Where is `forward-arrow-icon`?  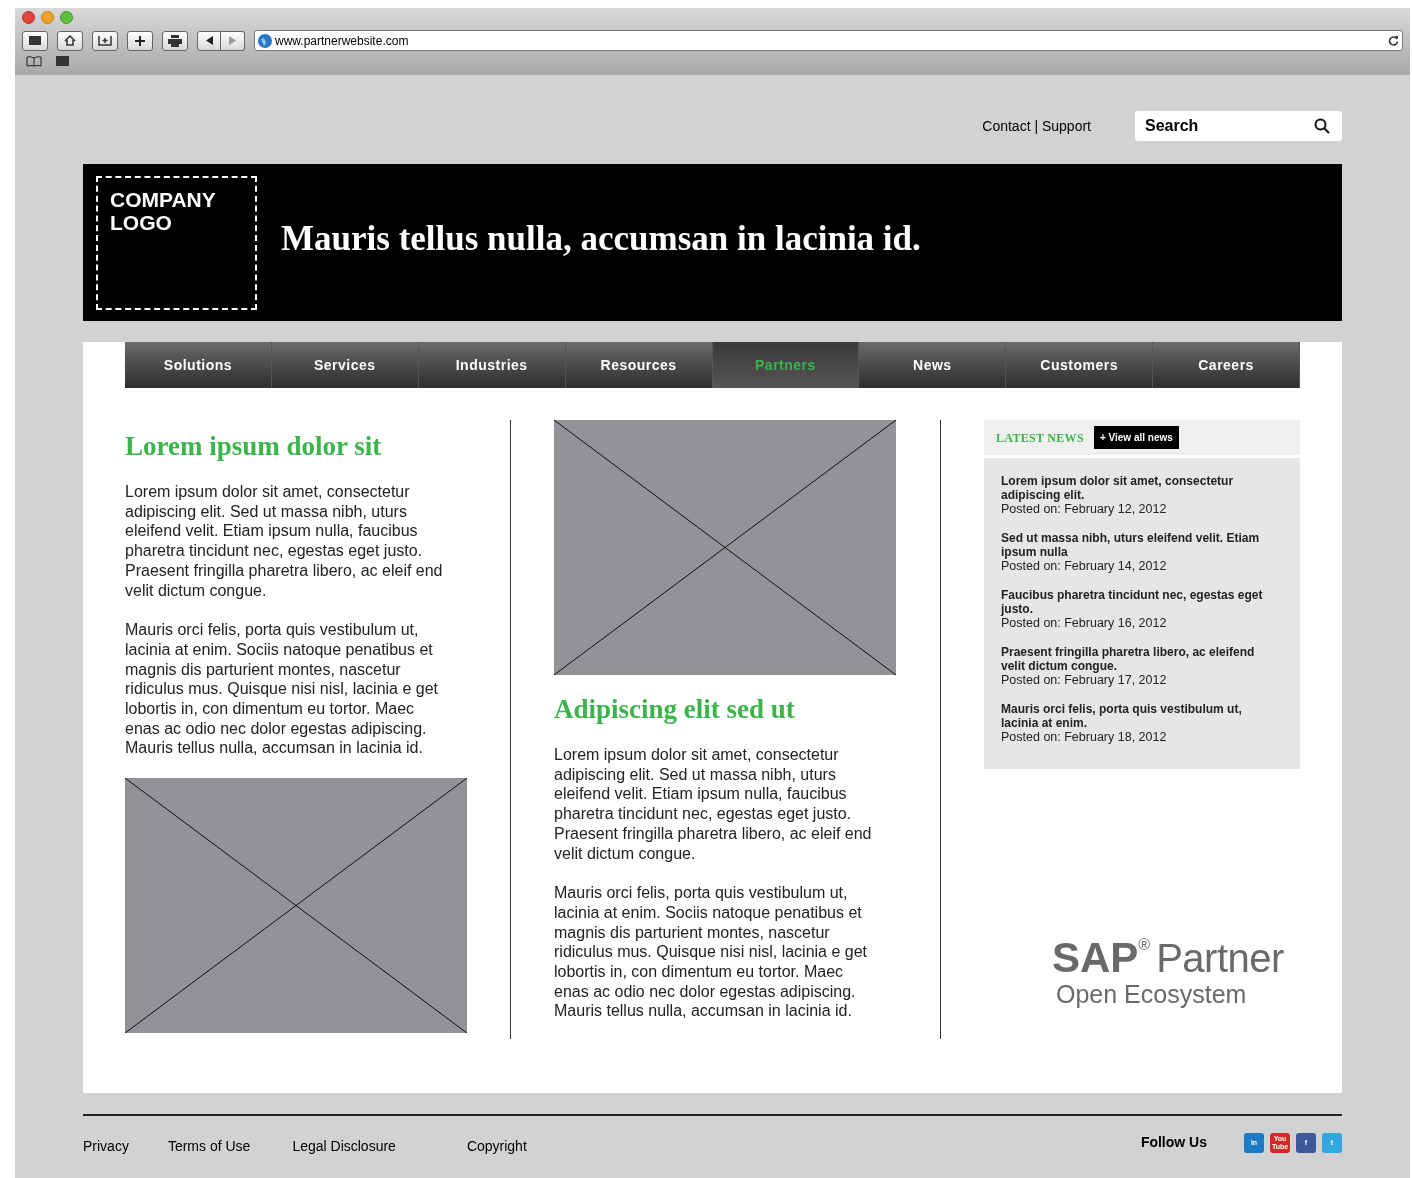 forward-arrow-icon is located at coordinates (232, 40).